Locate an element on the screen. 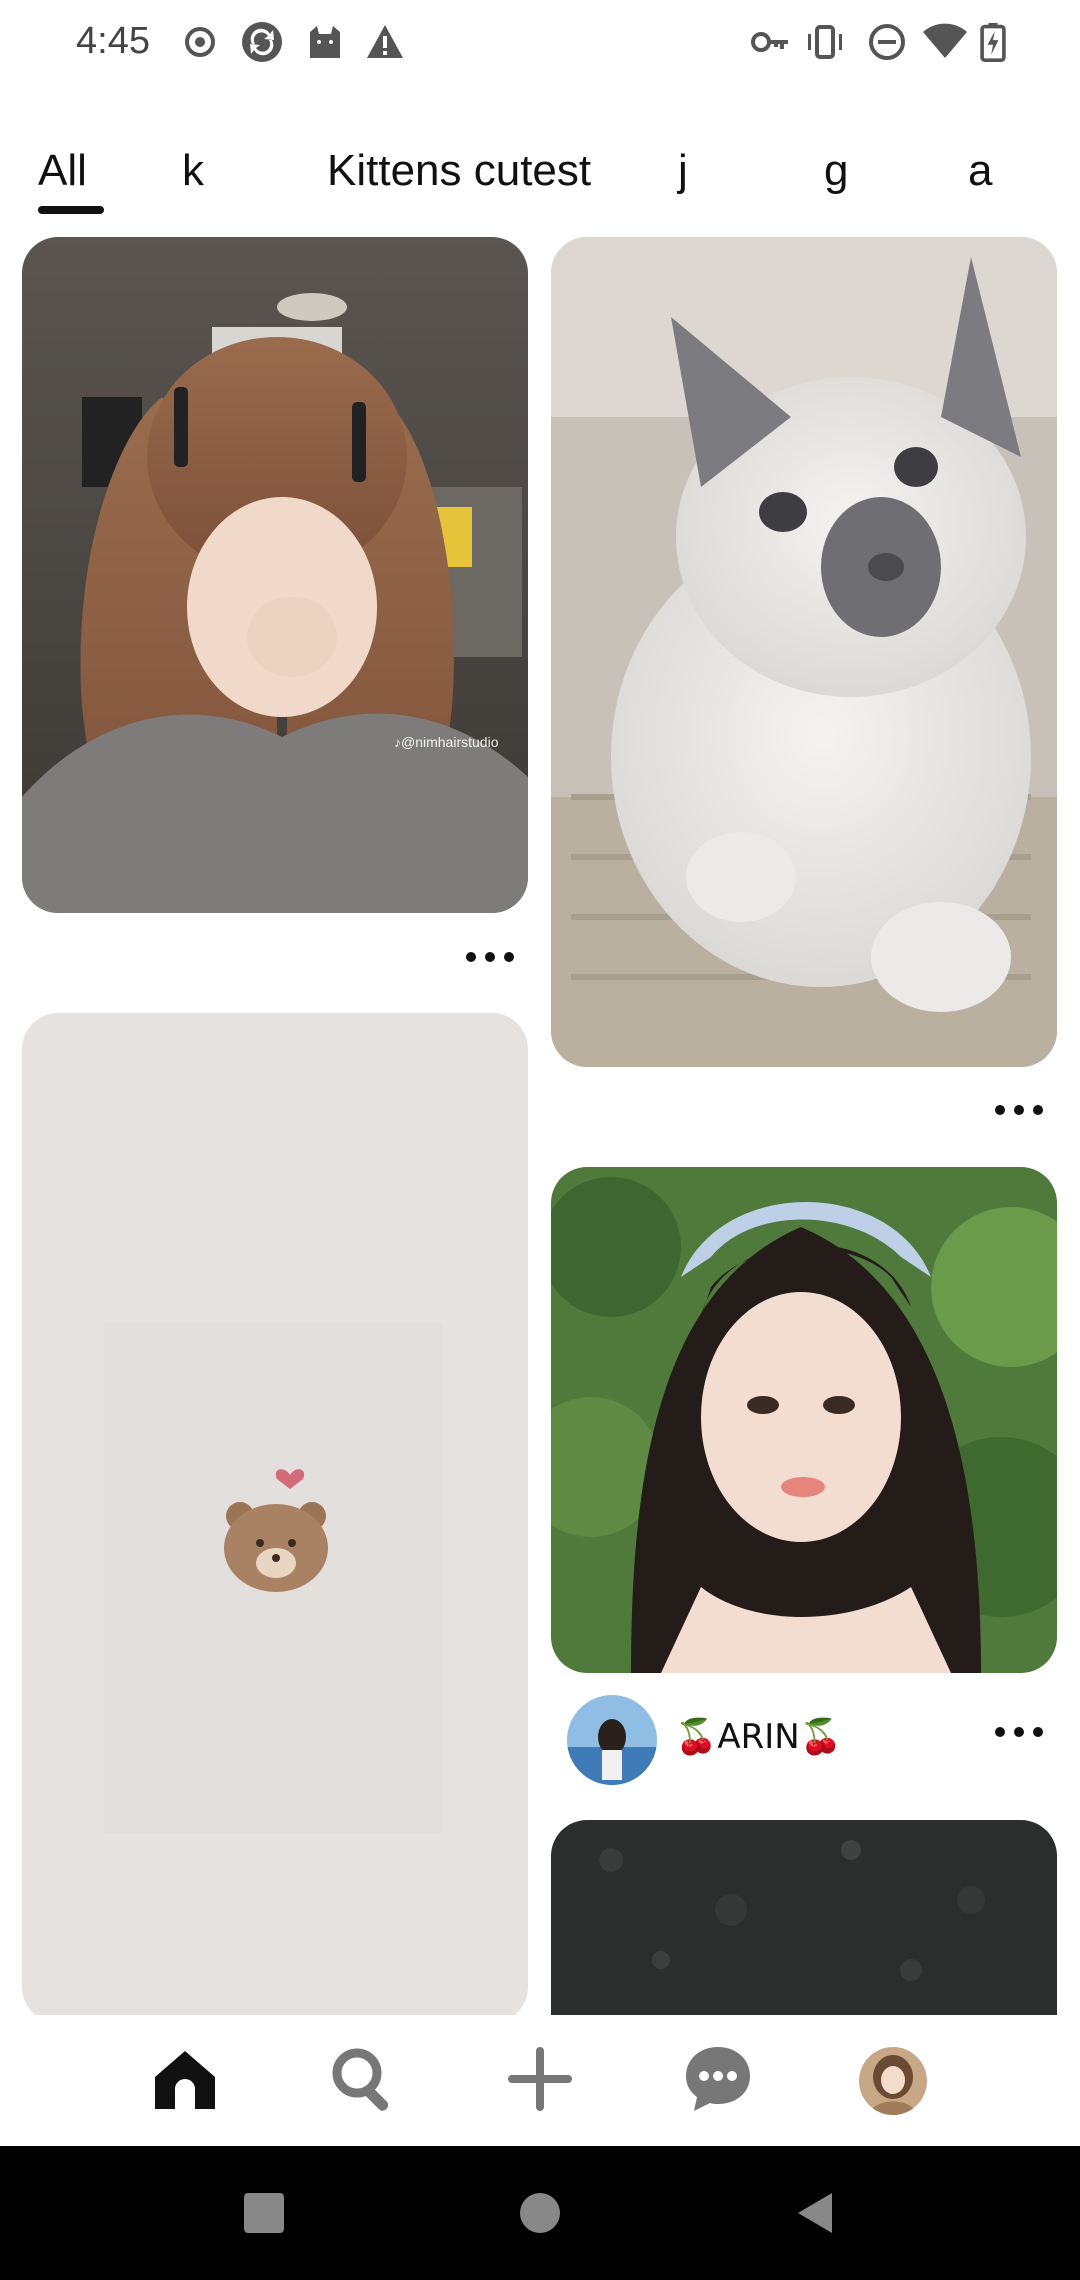 The width and height of the screenshot is (1080, 2280). pin-image-dark-texture is located at coordinates (804, 1917).